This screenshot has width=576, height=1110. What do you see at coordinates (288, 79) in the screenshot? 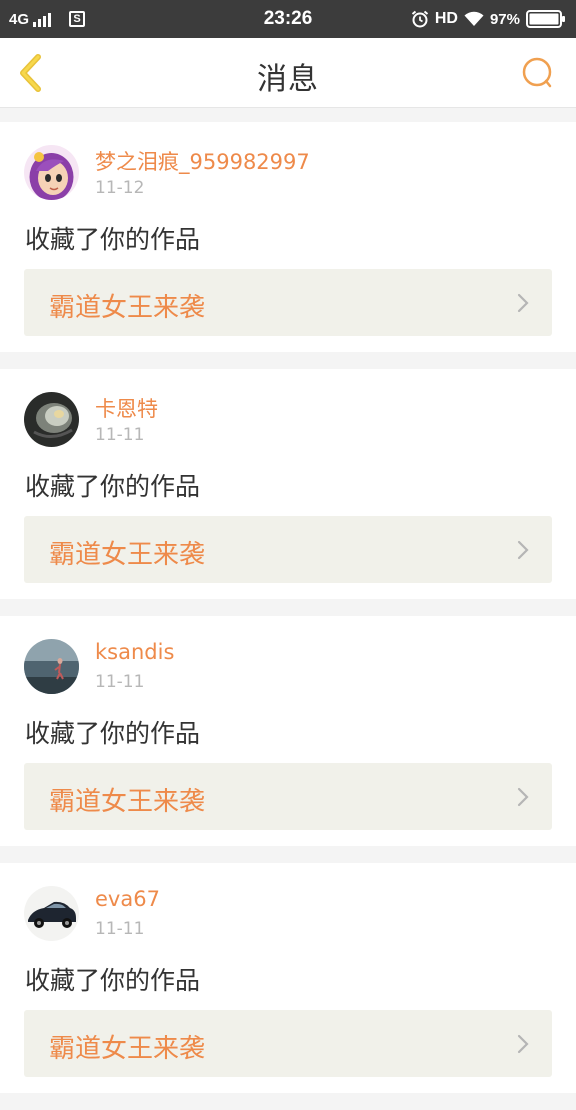
I see `page-title: 消息` at bounding box center [288, 79].